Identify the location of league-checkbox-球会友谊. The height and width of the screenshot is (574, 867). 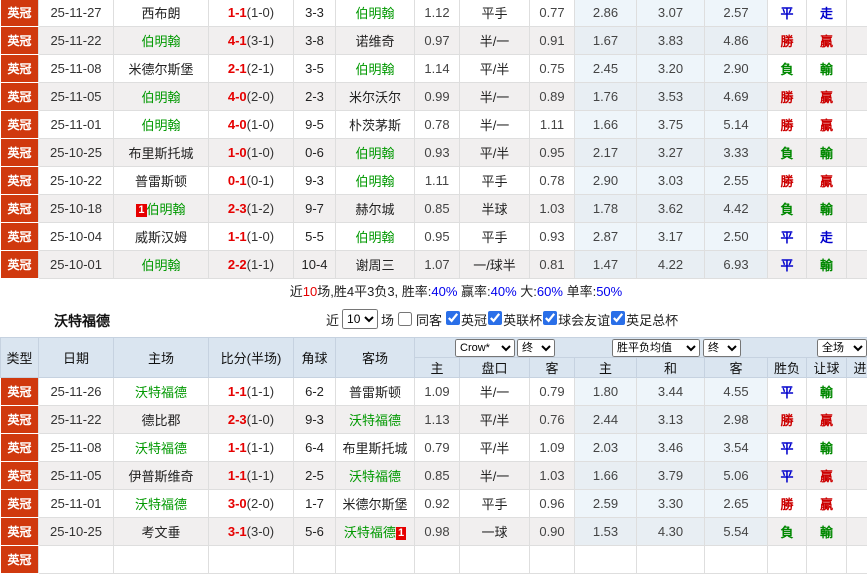
(550, 318).